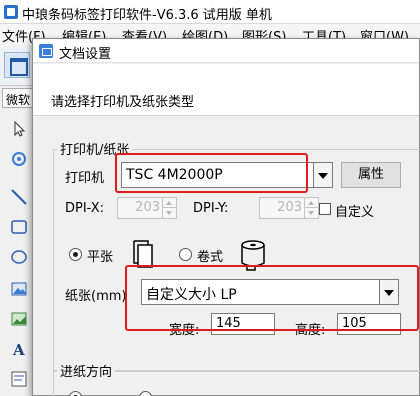  I want to click on dpi-y-spinner: 203, so click(289, 208).